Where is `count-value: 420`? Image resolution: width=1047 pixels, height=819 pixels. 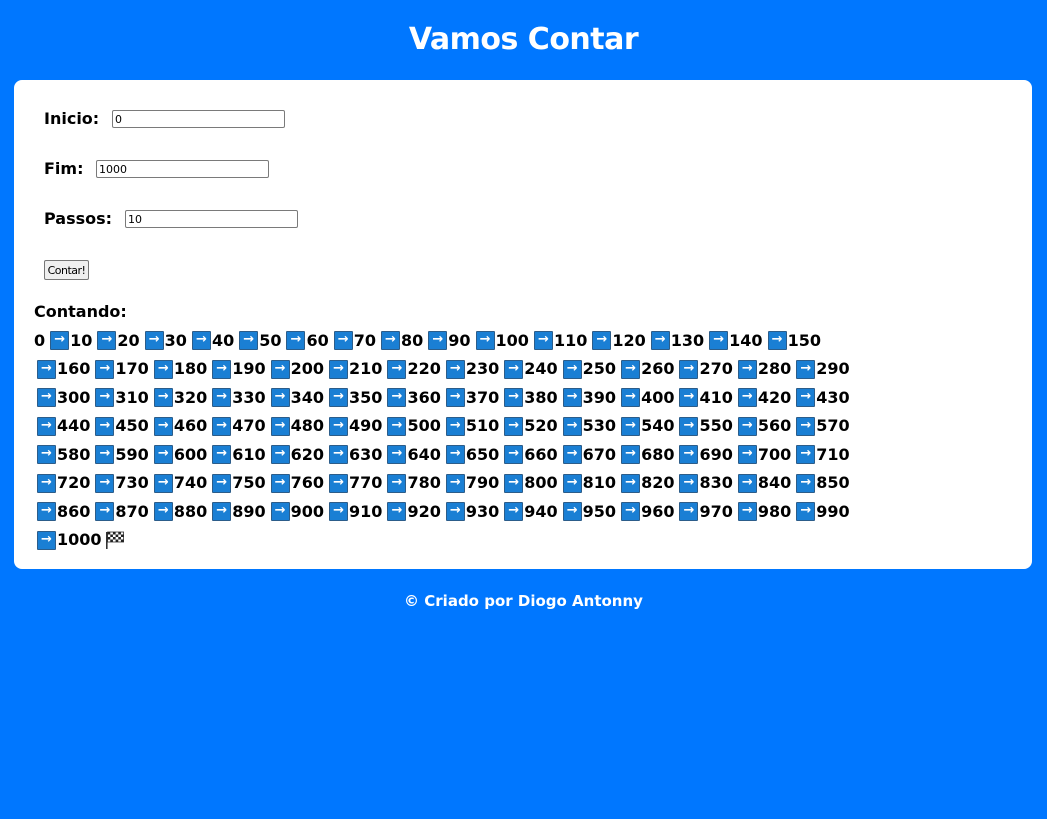 count-value: 420 is located at coordinates (774, 397).